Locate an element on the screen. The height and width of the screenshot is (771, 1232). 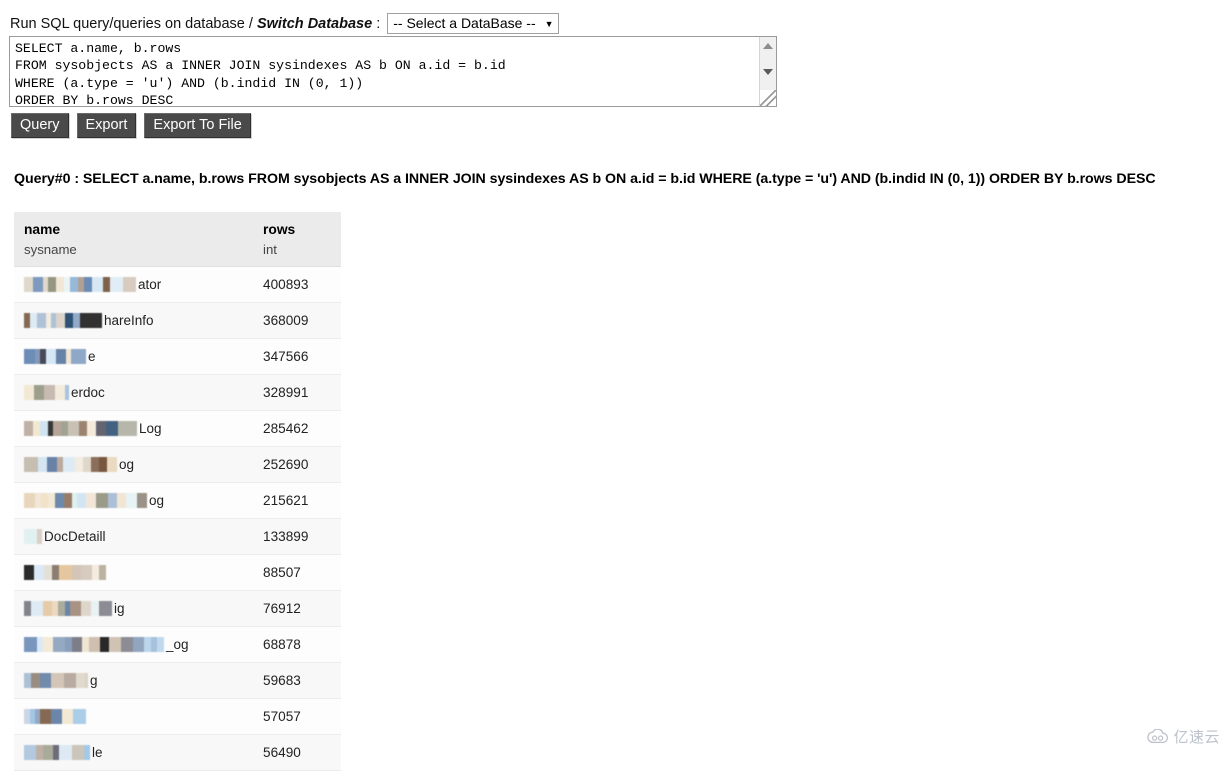
table-row: 57057 is located at coordinates (177, 716).